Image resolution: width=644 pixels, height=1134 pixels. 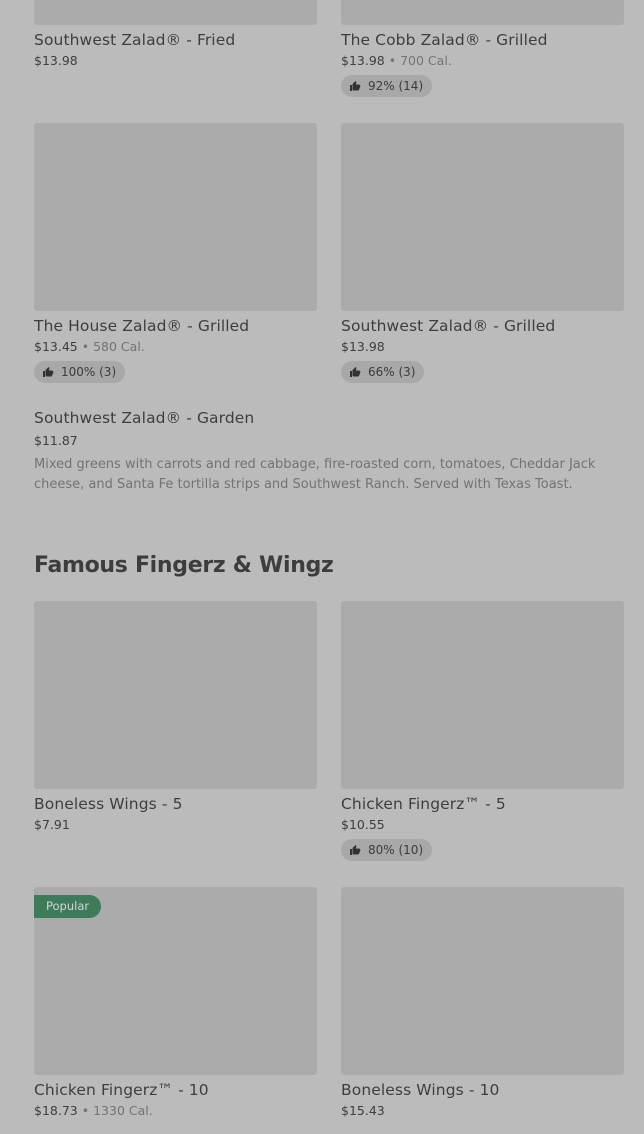 I want to click on item-price: $7.91, so click(x=52, y=824).